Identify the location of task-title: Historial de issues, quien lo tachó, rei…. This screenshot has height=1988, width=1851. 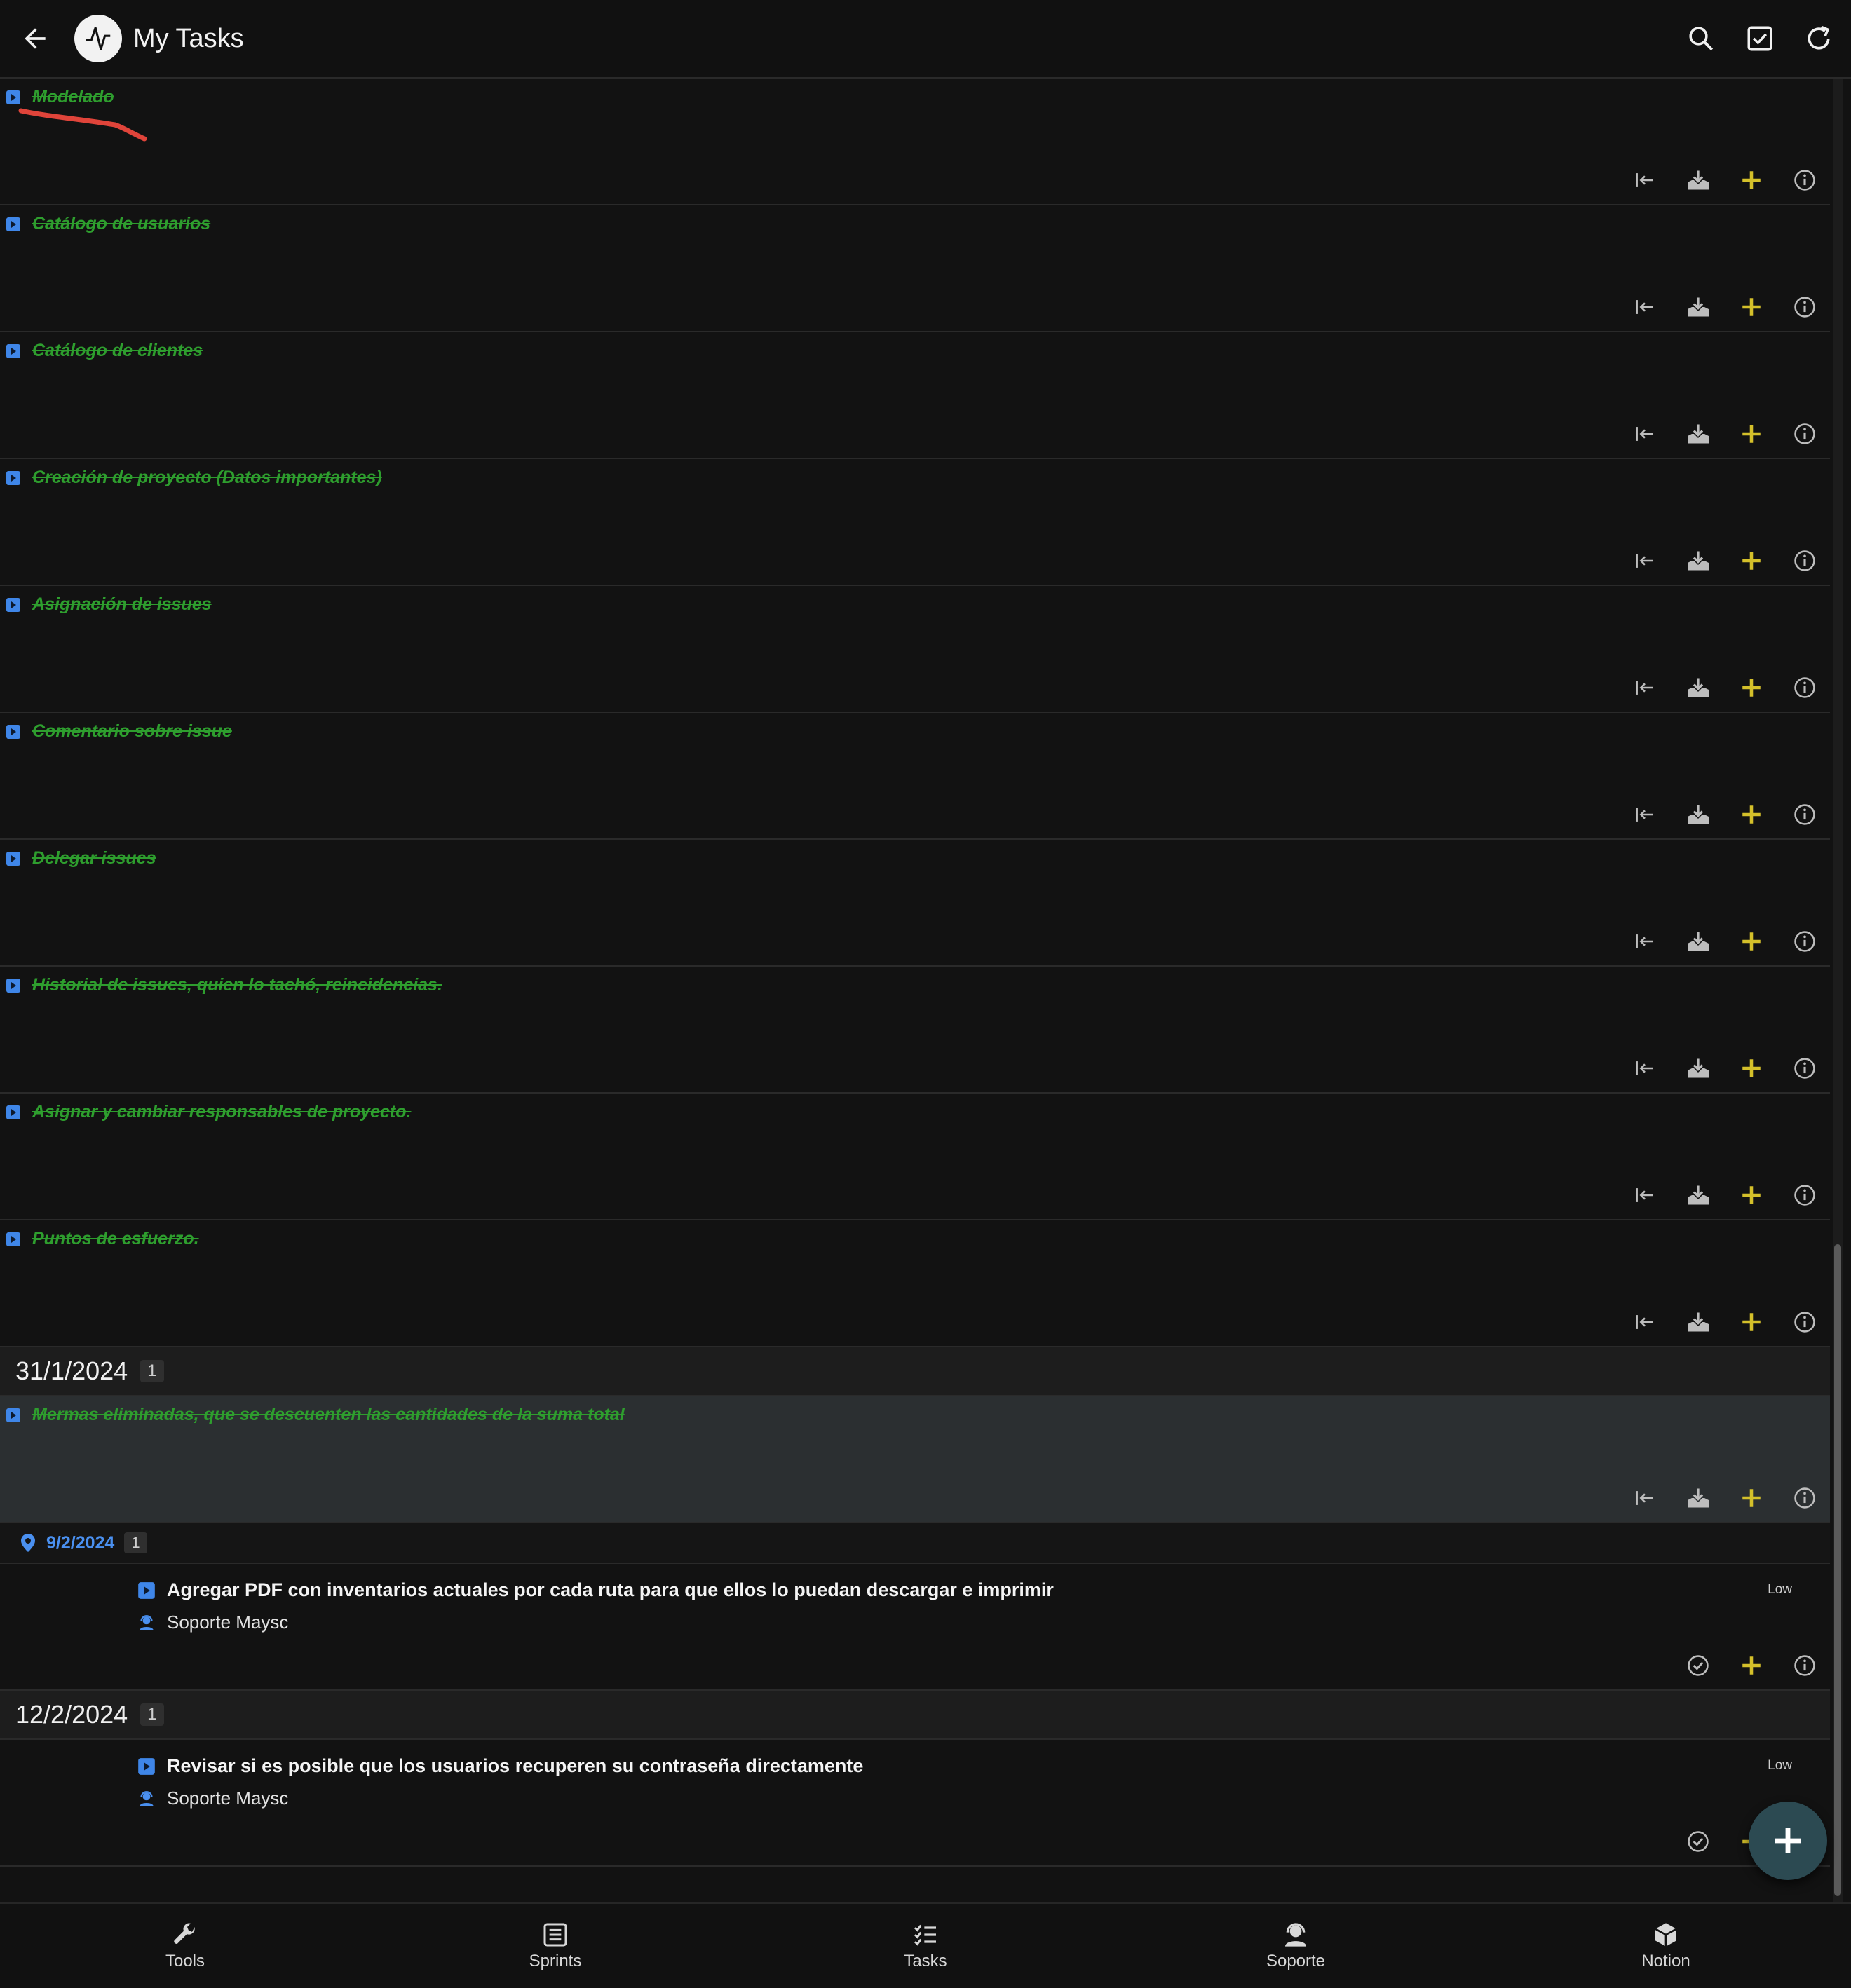
(237, 985).